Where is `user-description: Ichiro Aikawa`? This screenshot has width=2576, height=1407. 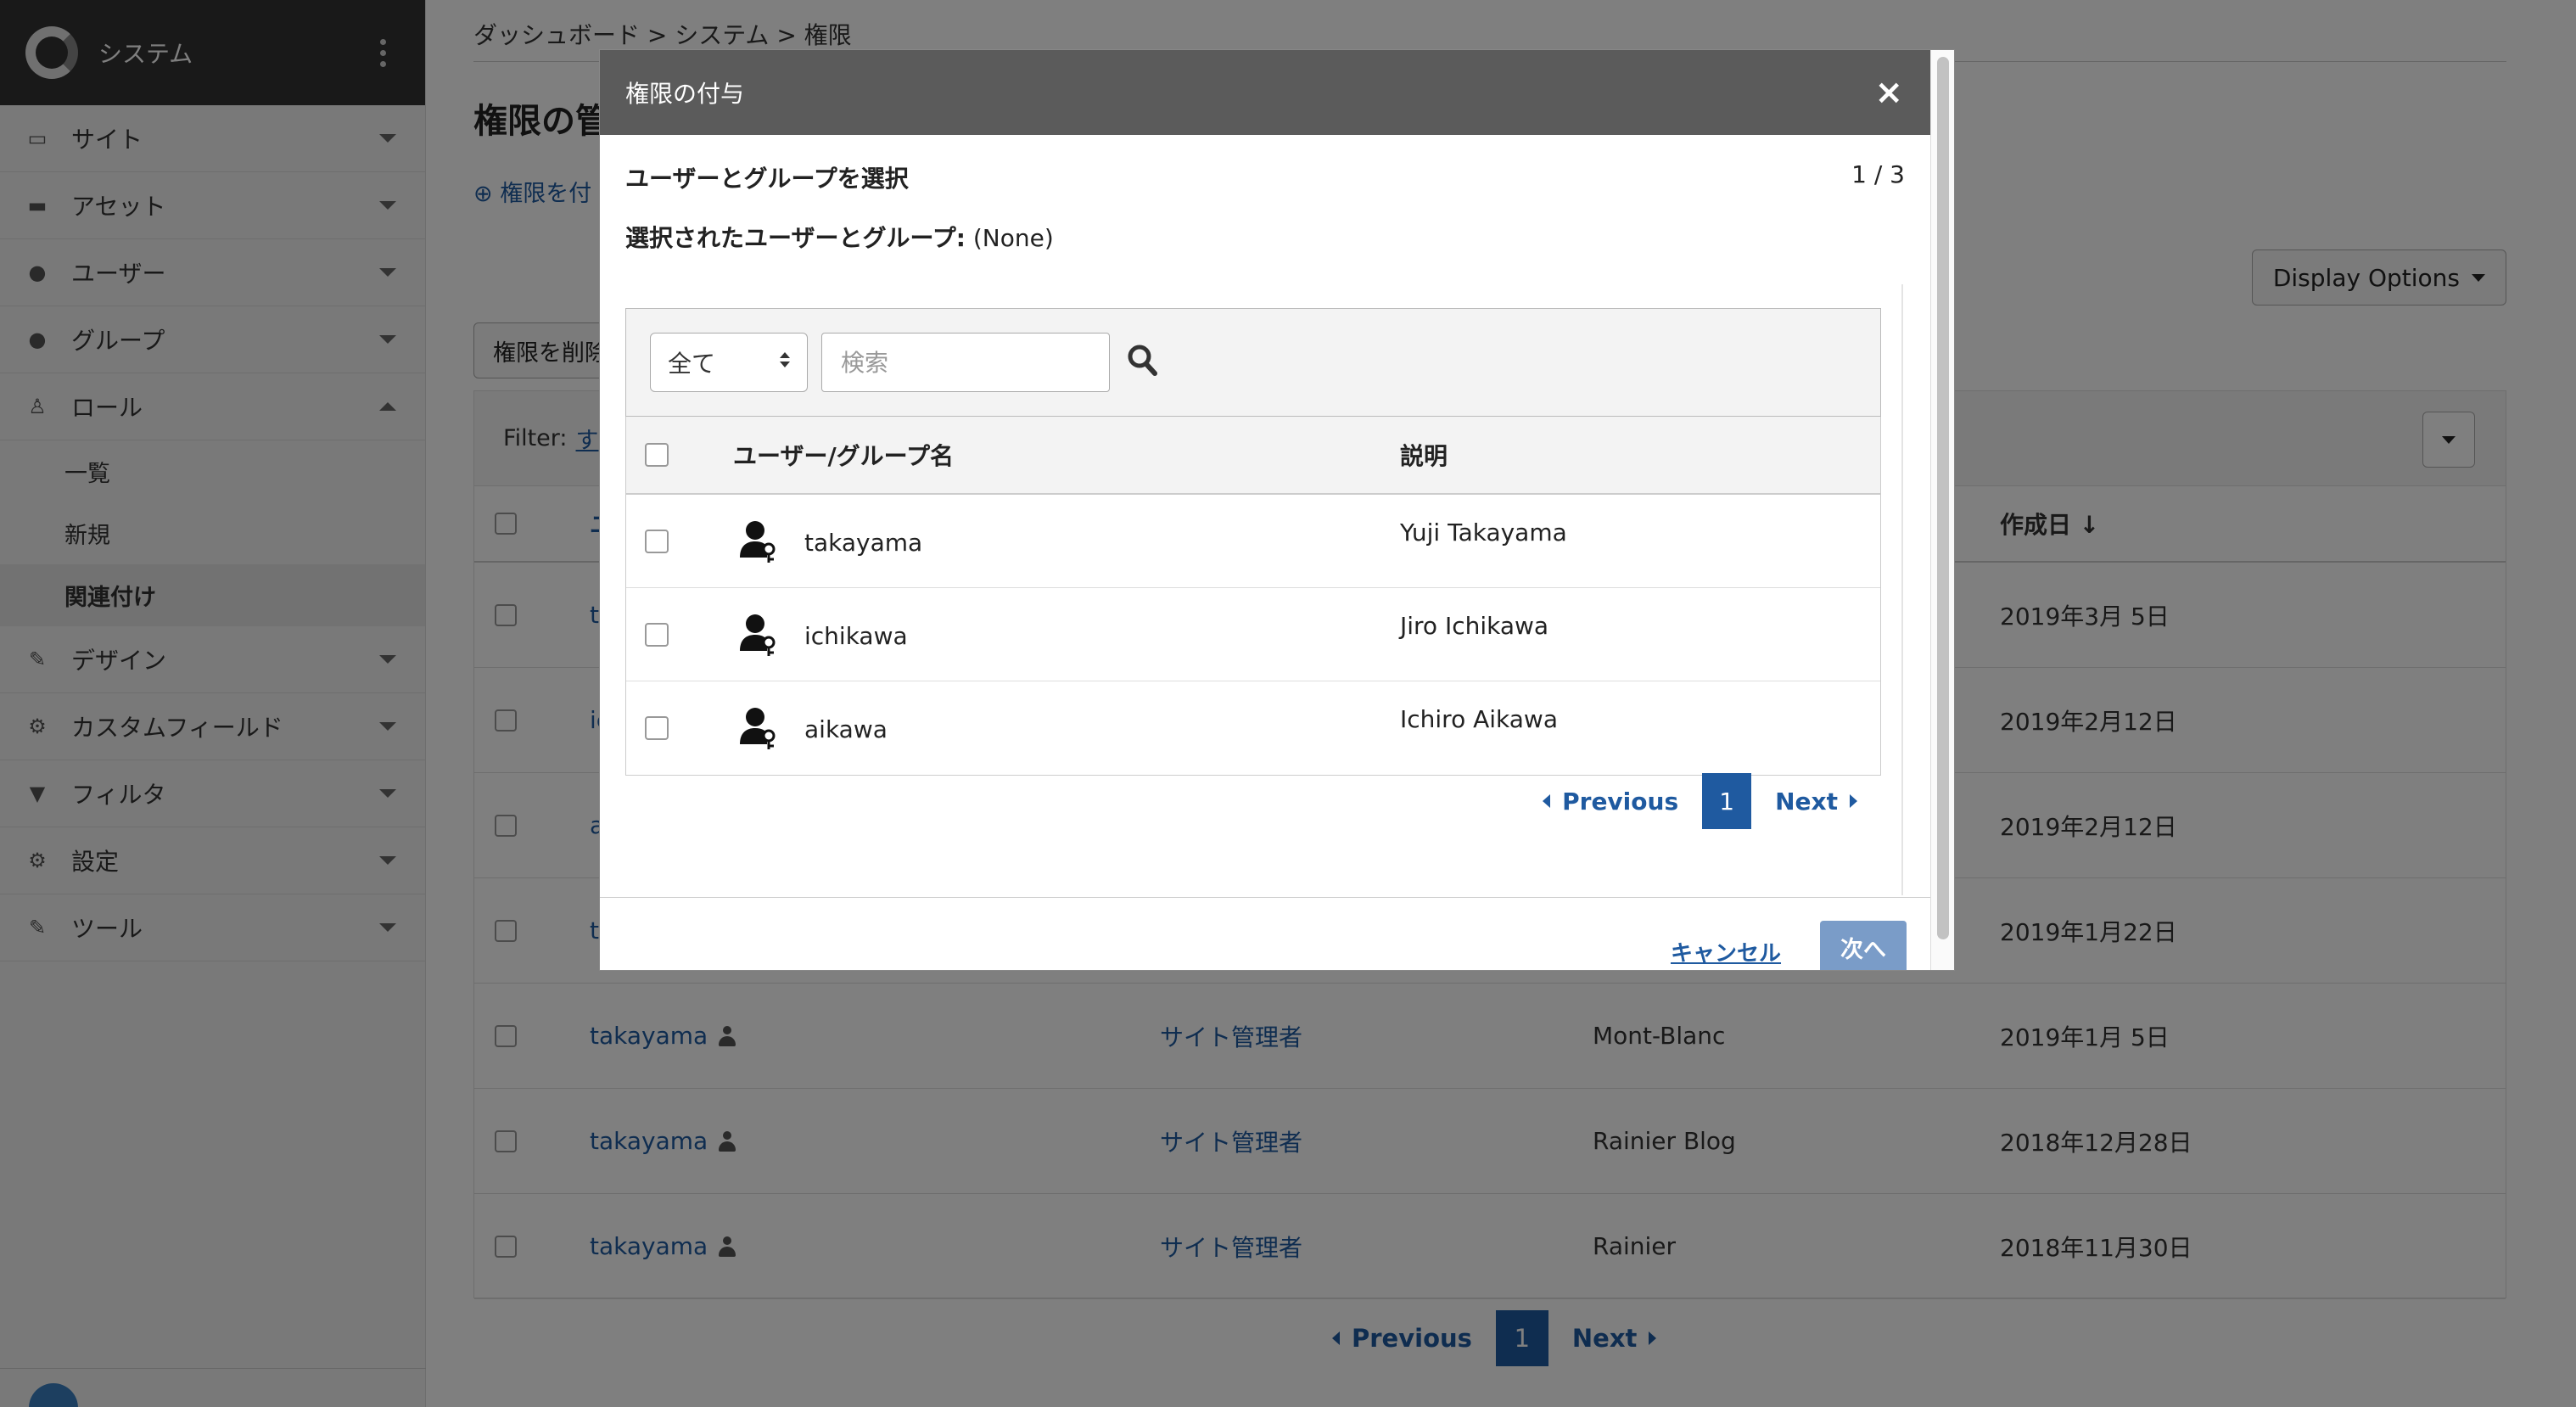
user-description: Ichiro Aikawa is located at coordinates (1479, 719).